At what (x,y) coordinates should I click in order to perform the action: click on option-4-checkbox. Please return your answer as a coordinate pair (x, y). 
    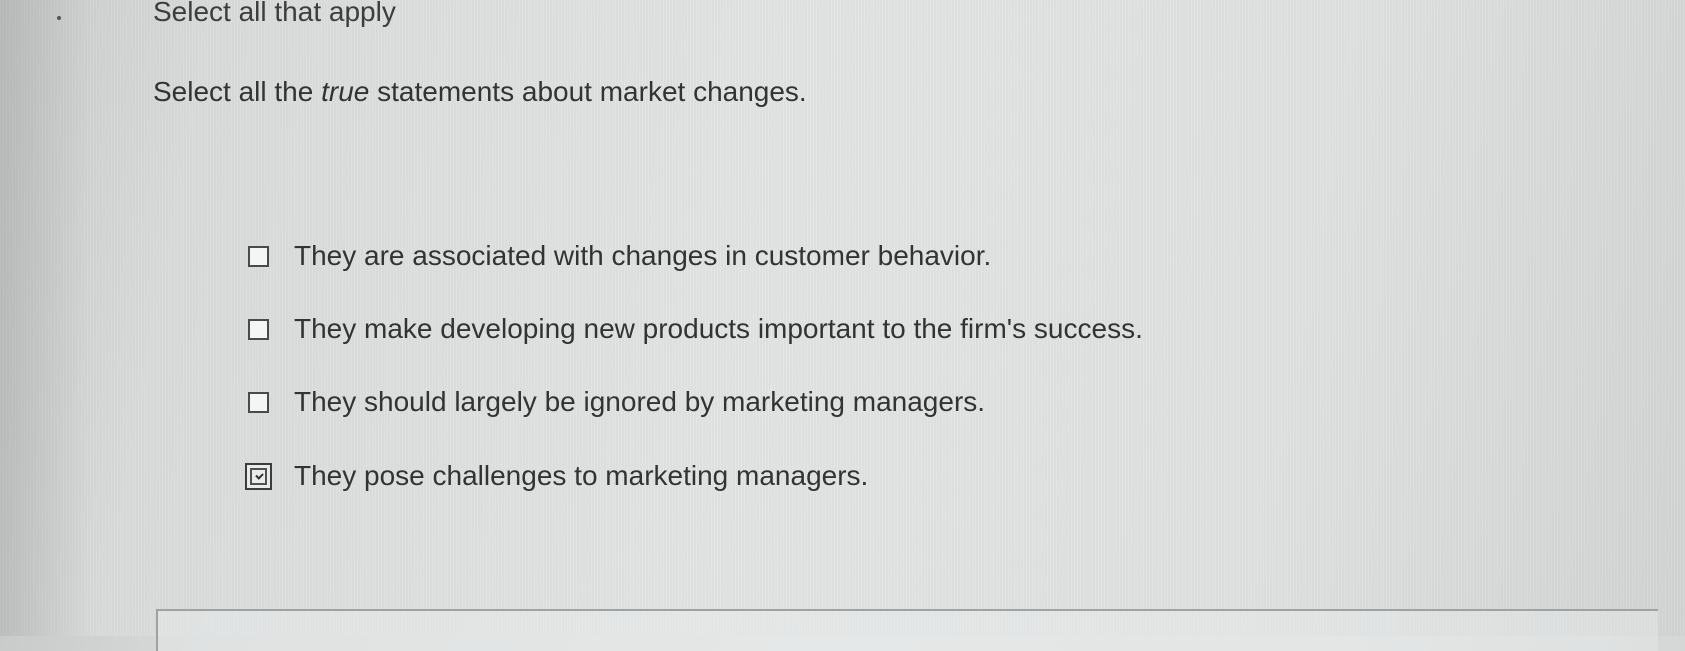
    Looking at the image, I should click on (258, 476).